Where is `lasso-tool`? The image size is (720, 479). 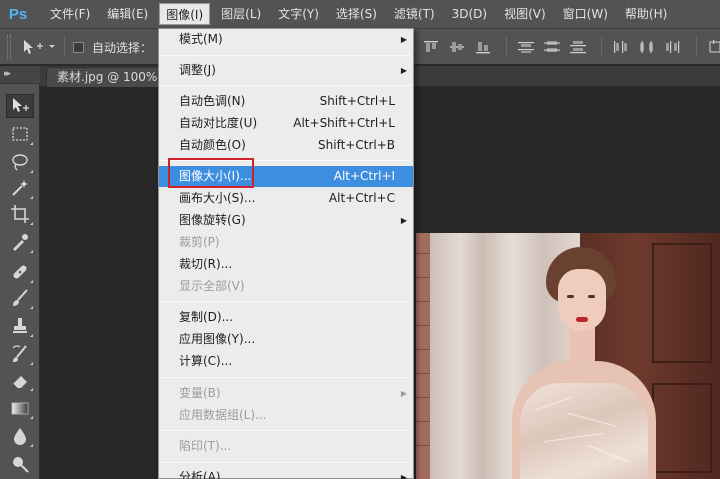 lasso-tool is located at coordinates (20, 162).